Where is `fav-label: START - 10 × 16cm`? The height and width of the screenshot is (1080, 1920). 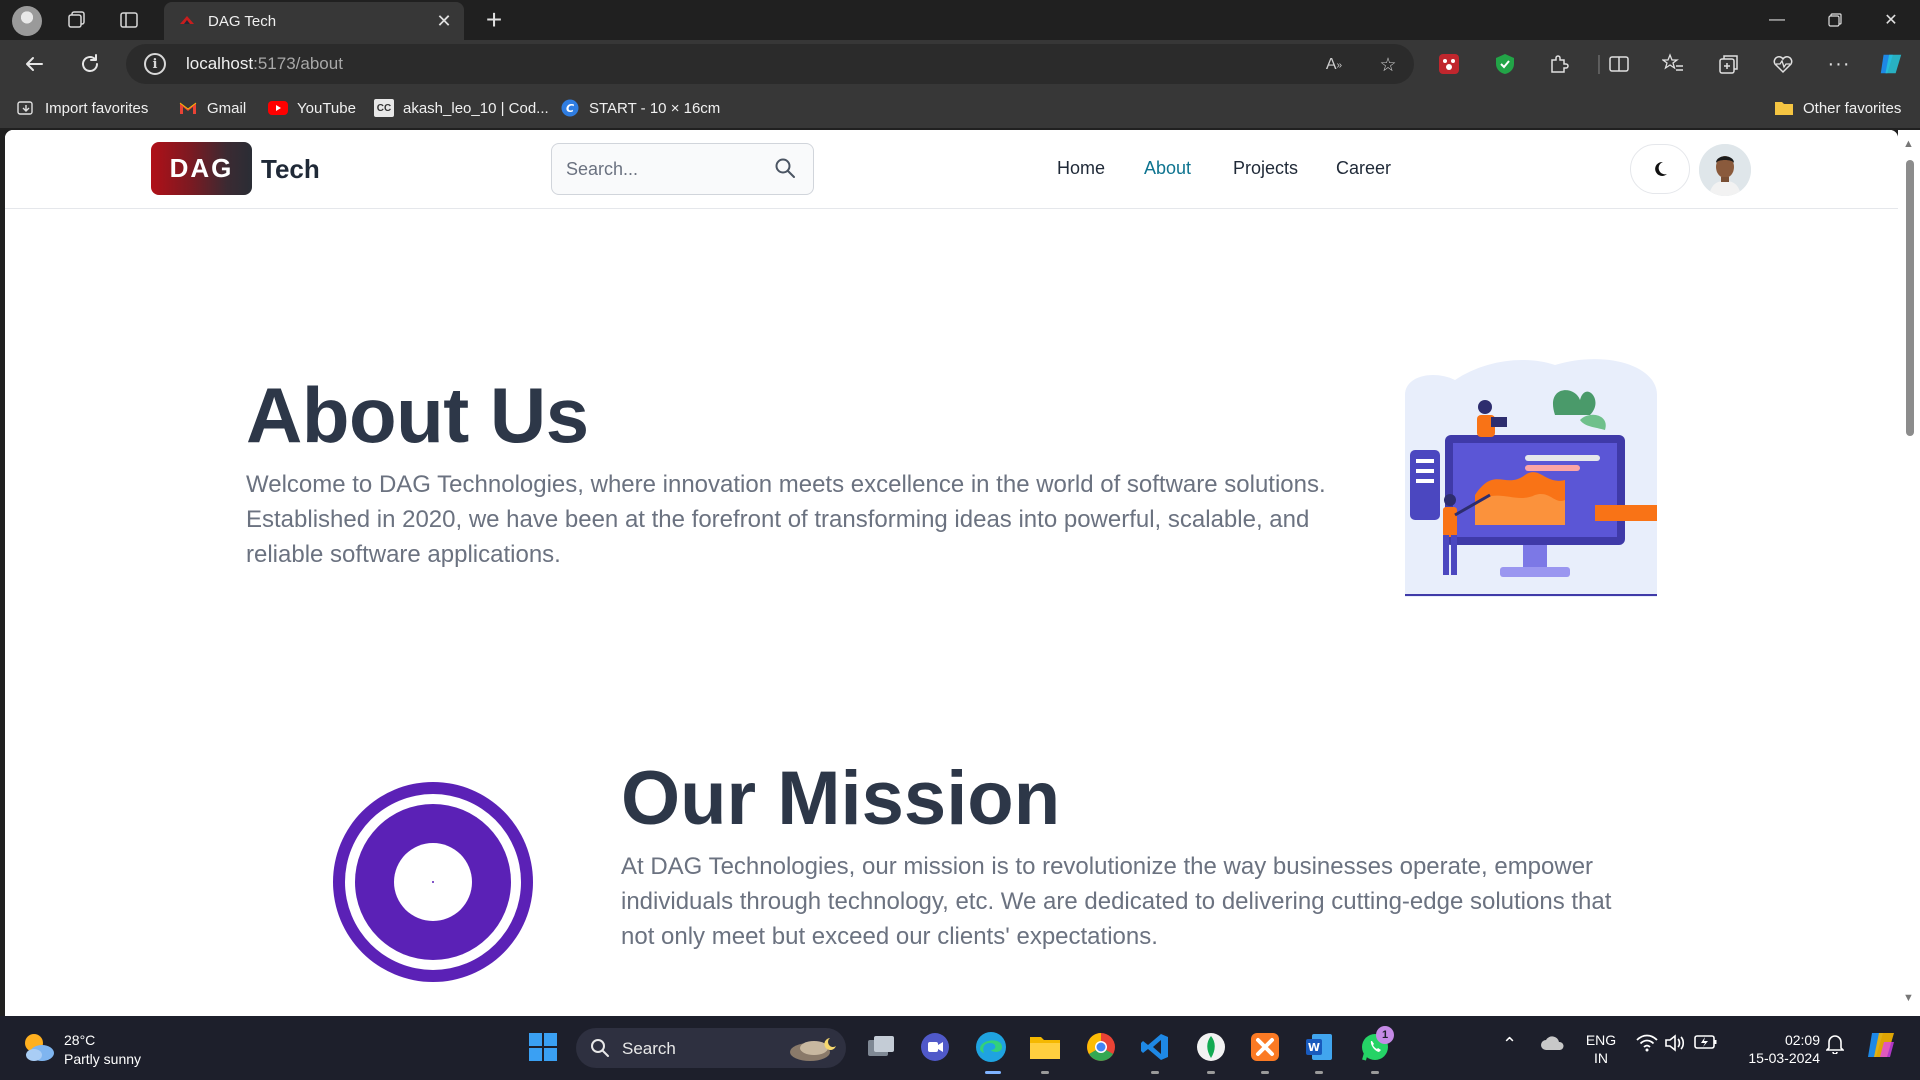
fav-label: START - 10 × 16cm is located at coordinates (655, 108).